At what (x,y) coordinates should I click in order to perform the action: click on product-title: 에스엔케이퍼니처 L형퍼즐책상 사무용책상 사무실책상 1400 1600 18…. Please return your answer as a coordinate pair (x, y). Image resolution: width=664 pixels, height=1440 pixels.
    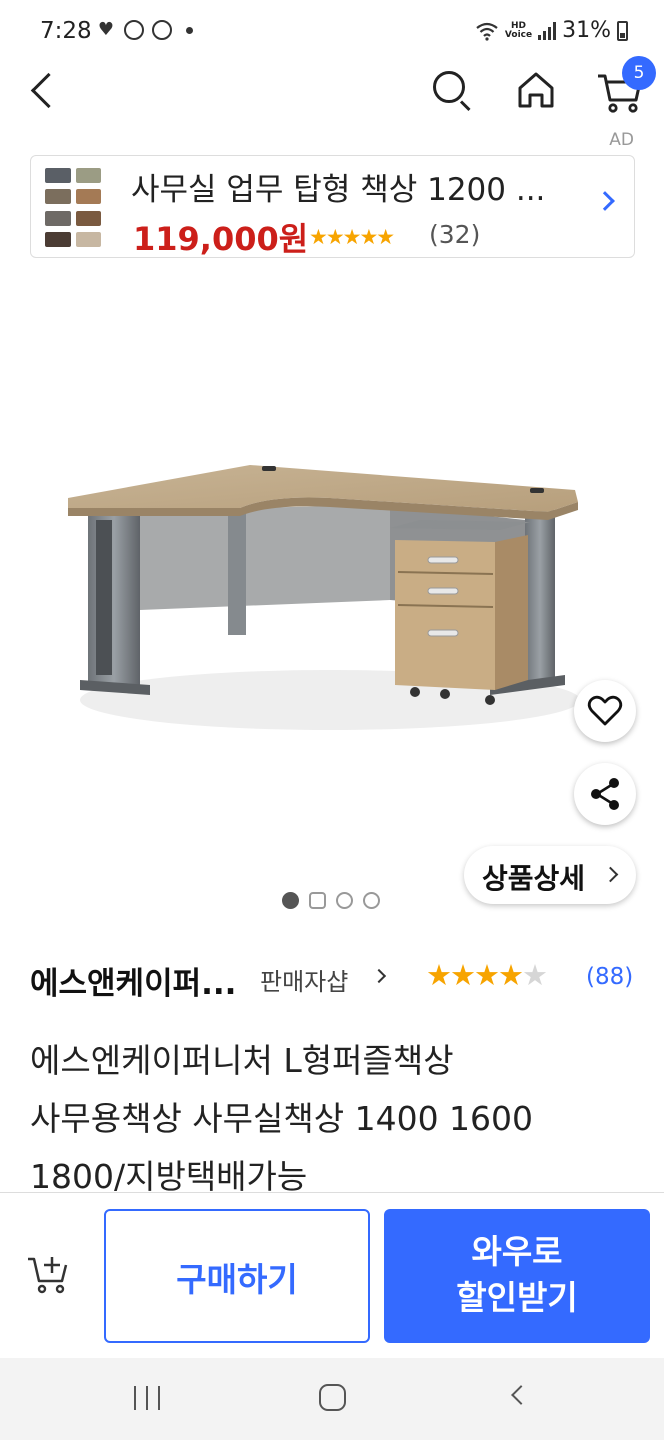
    Looking at the image, I should click on (335, 1119).